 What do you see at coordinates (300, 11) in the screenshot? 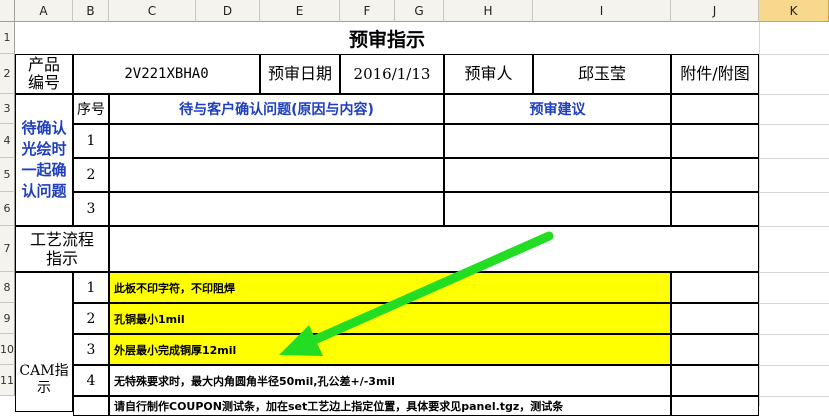
I see `col-header-e: E` at bounding box center [300, 11].